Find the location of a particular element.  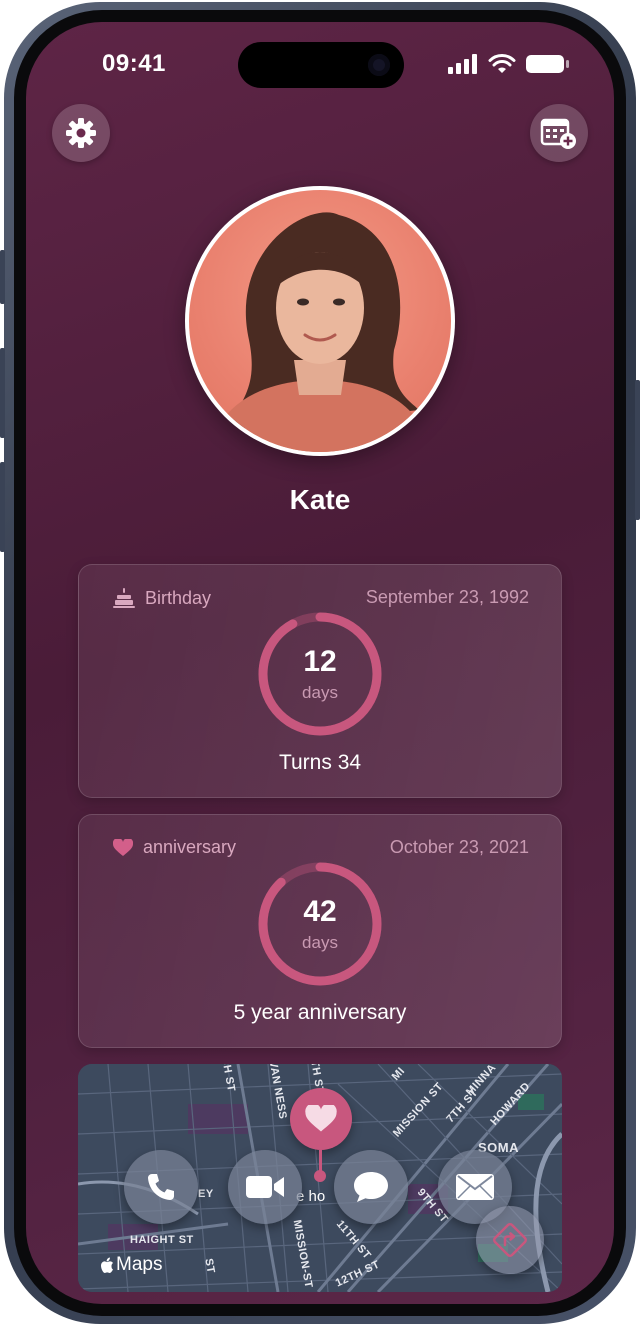

event-caption: 5 year anniversary is located at coordinates (320, 1012).